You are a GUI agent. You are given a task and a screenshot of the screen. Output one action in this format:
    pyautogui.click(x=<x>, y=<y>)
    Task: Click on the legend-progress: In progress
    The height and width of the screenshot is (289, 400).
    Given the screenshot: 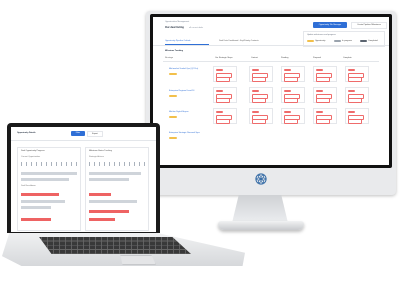 What is the action you would take?
    pyautogui.click(x=347, y=40)
    